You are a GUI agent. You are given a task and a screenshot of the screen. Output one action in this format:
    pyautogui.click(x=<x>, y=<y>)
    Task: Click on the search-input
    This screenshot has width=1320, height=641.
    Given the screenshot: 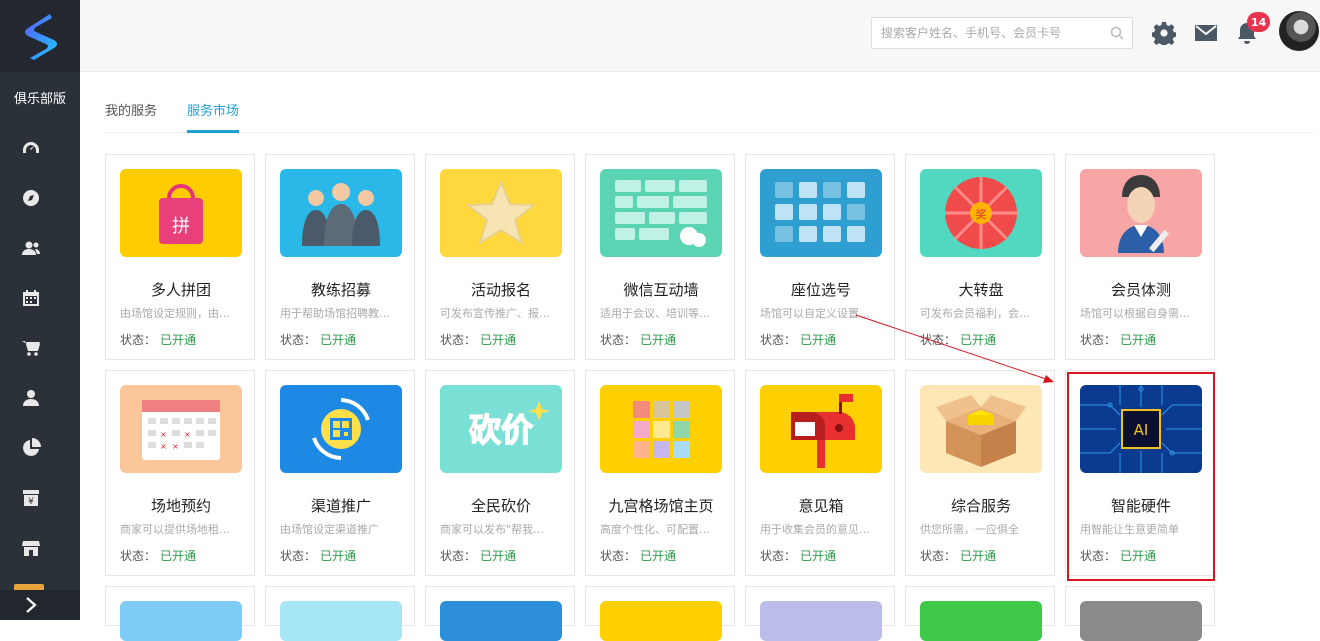 What is the action you would take?
    pyautogui.click(x=987, y=33)
    